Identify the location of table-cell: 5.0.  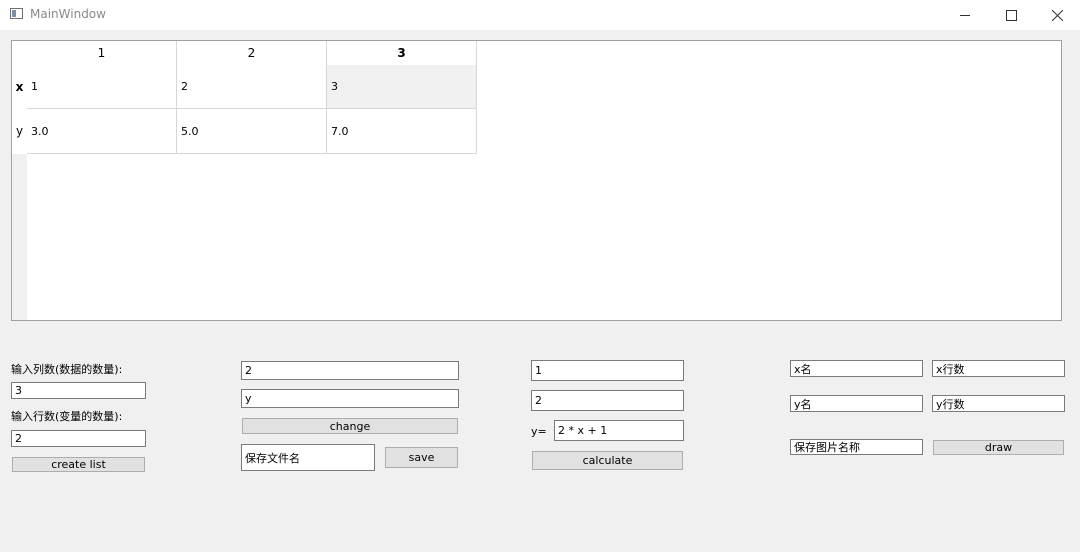
(252, 131).